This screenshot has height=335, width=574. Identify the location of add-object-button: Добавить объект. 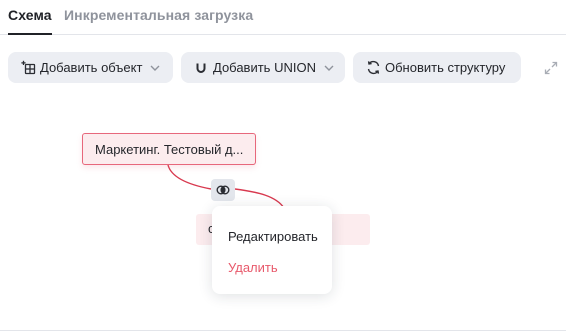
(90, 67).